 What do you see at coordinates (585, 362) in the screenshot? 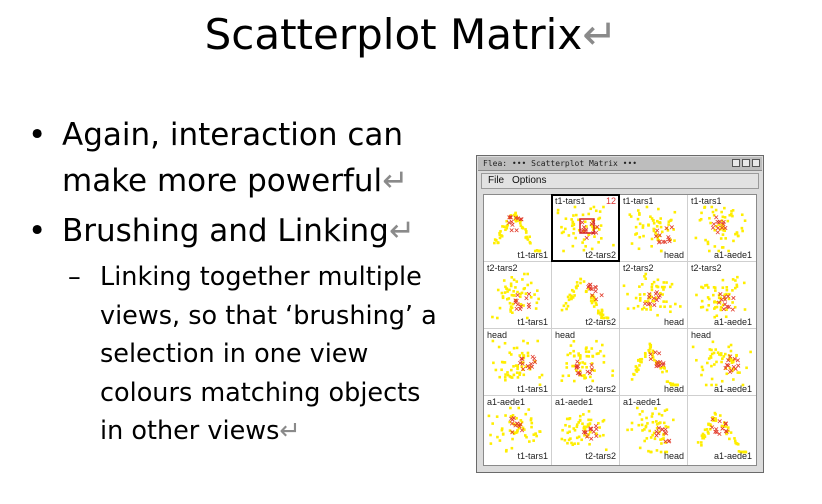
I see `matrix-cell: head t2-tars2` at bounding box center [585, 362].